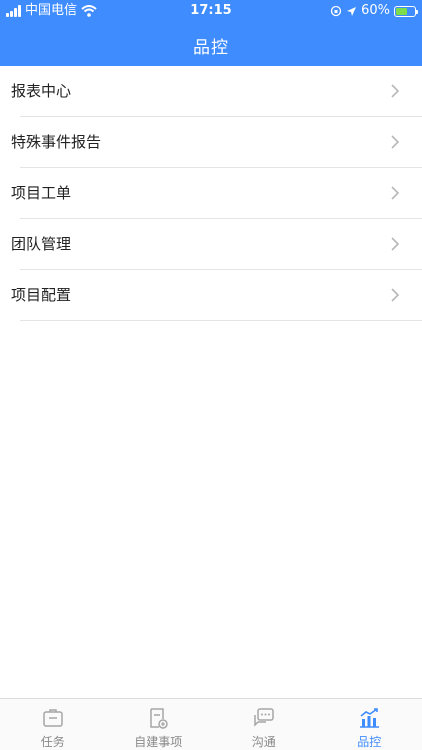 The height and width of the screenshot is (750, 422). Describe the element at coordinates (211, 91) in the screenshot. I see `menu-item: 报表中心` at that location.